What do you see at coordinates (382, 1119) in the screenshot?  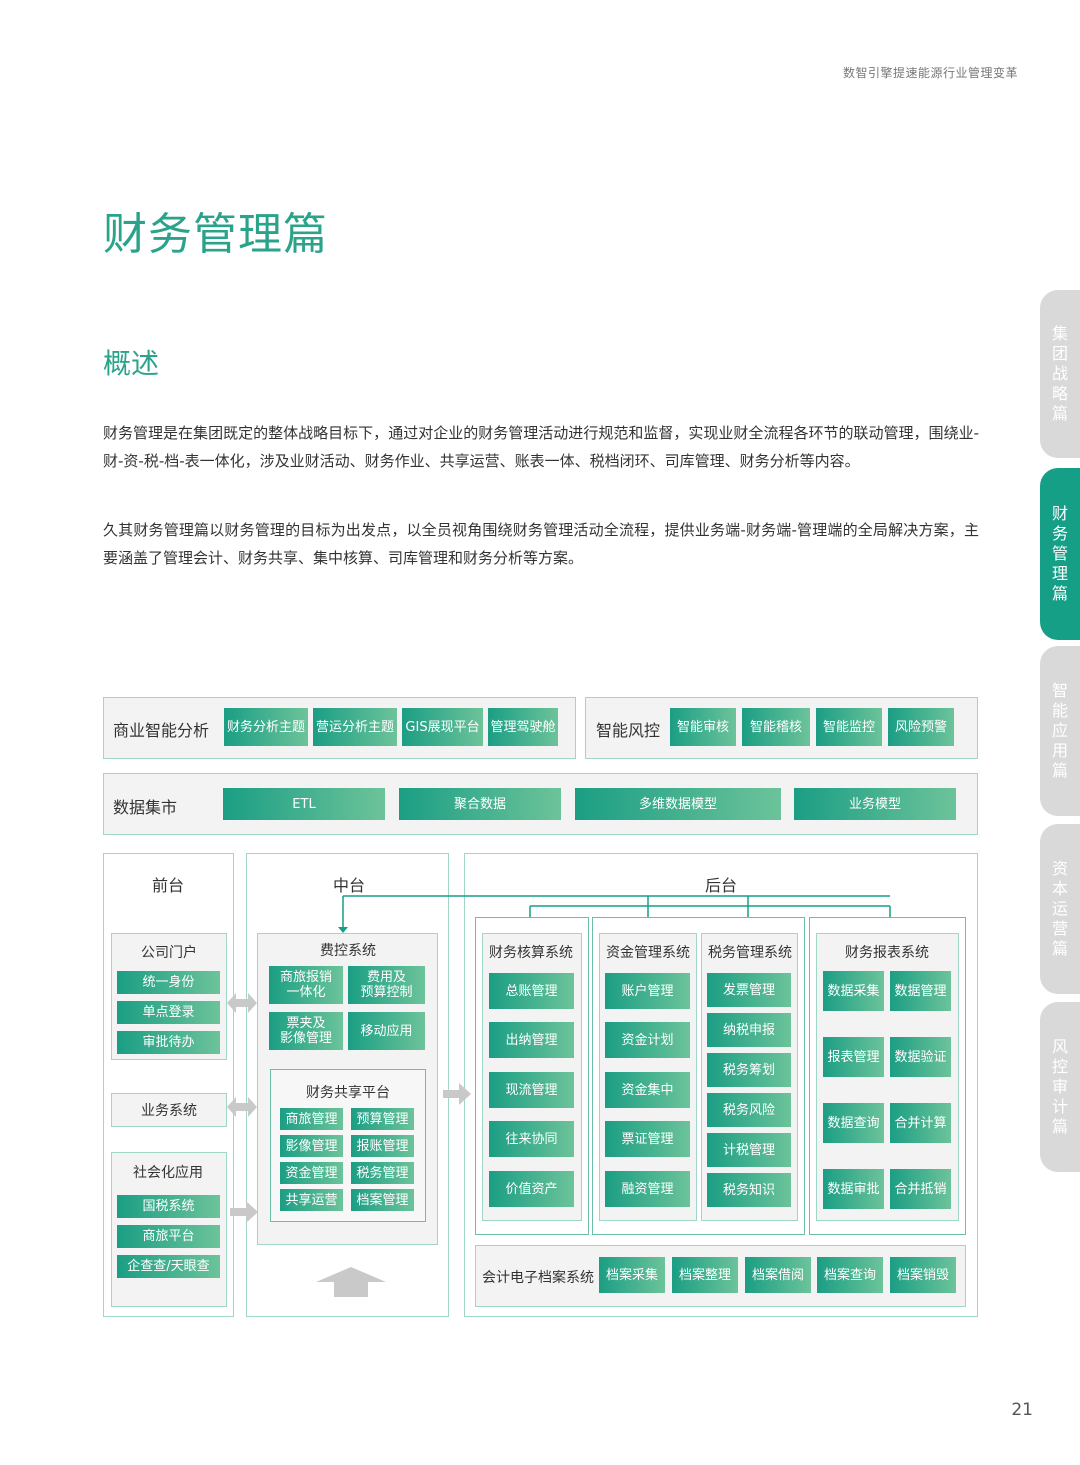 I see `shared-item: 预算管理` at bounding box center [382, 1119].